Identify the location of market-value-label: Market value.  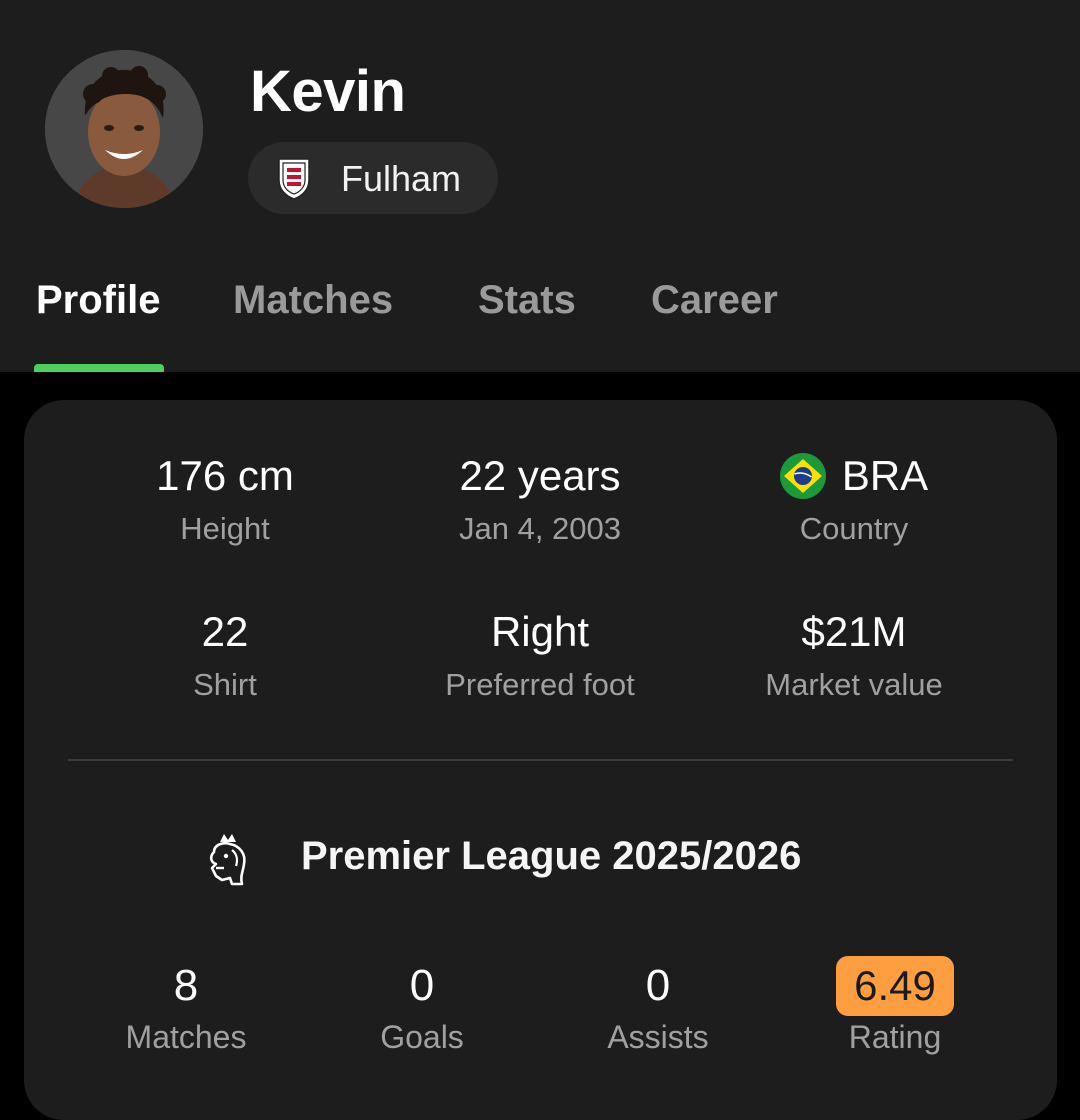
(854, 684).